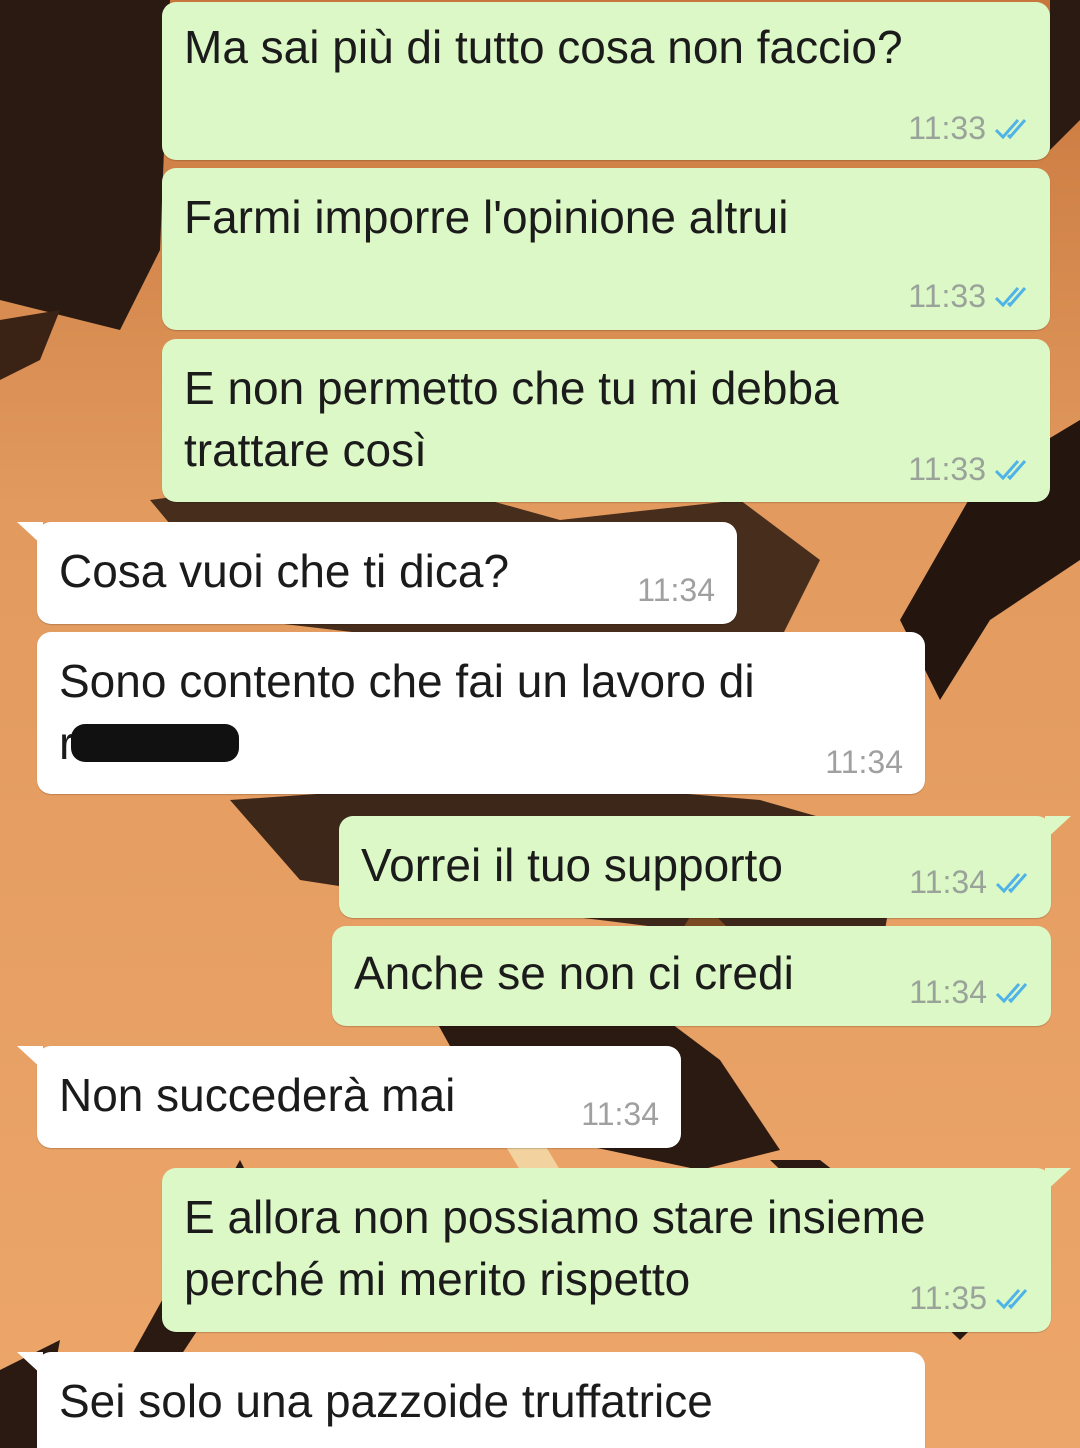  What do you see at coordinates (572, 865) in the screenshot?
I see `message-text: Vorrei il tuo supporto` at bounding box center [572, 865].